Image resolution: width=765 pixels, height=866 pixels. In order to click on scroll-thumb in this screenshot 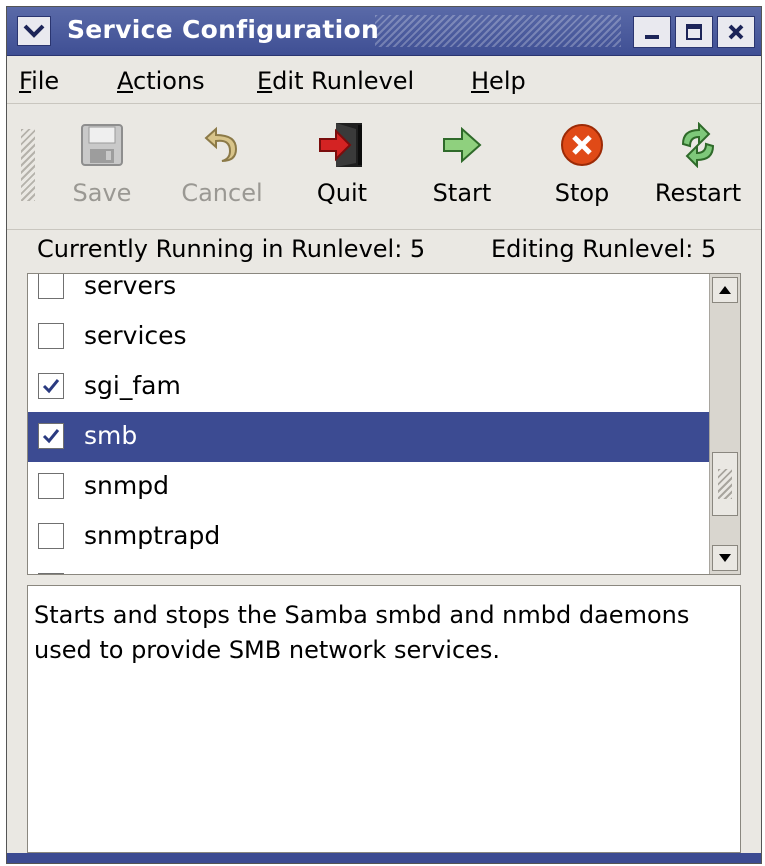, I will do `click(725, 484)`.